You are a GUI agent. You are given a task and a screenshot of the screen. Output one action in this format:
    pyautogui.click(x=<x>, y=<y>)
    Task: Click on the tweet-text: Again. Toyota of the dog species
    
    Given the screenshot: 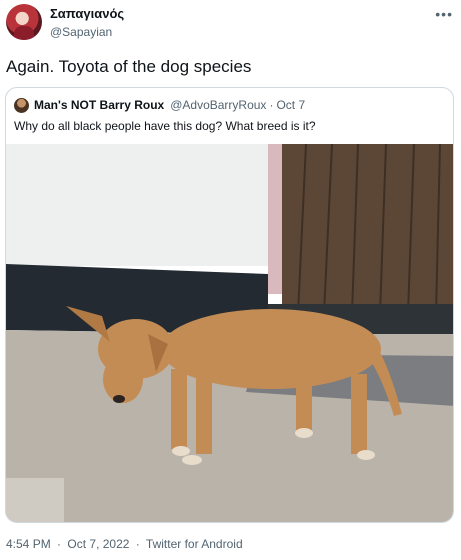 What is the action you would take?
    pyautogui.click(x=129, y=66)
    